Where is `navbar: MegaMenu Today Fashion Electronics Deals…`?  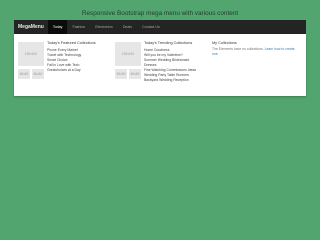
navbar: MegaMenu Today Fashion Electronics Deals… is located at coordinates (160, 27).